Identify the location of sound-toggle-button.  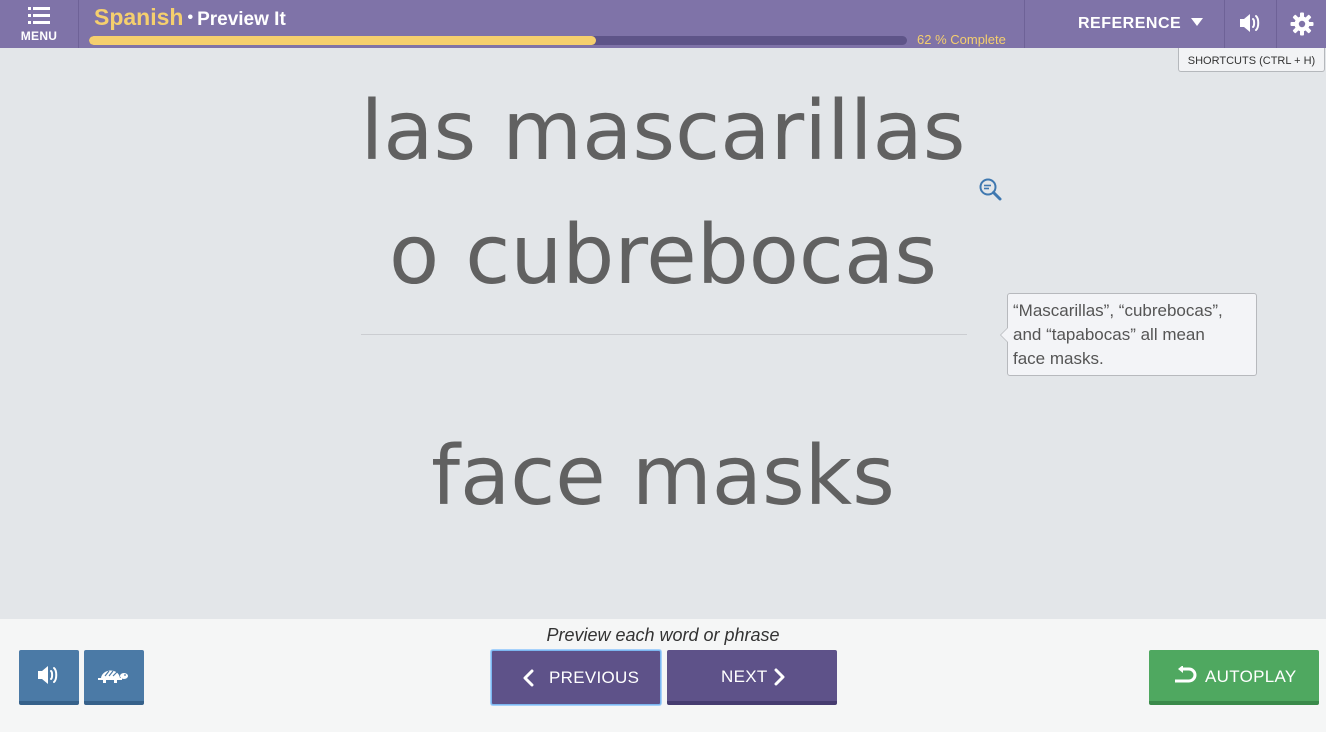
(1250, 24).